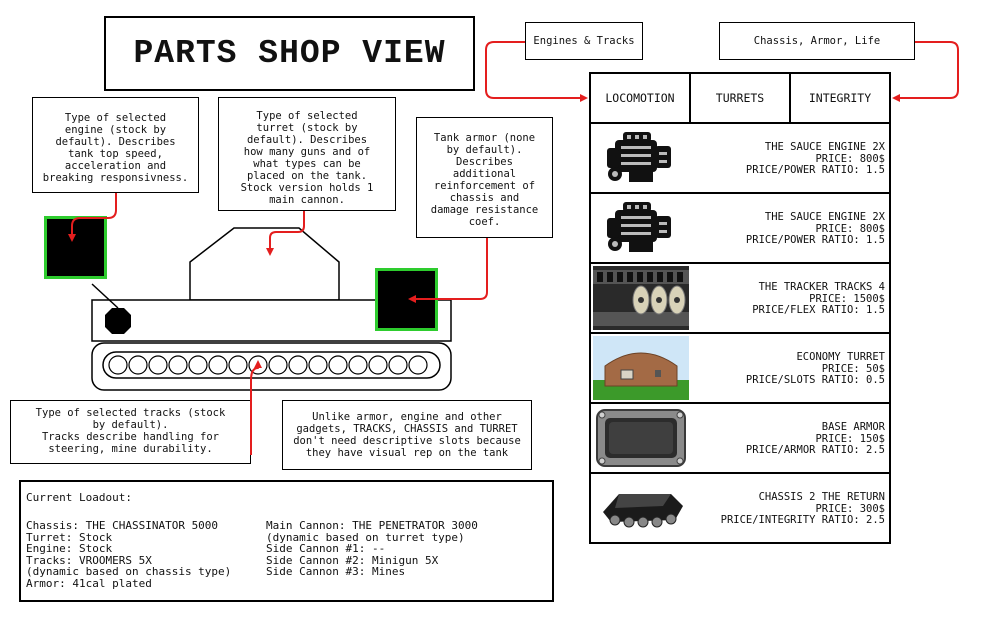 This screenshot has height=620, width=982. I want to click on item-name: THE TRACKER TRACKS 4, so click(821, 287).